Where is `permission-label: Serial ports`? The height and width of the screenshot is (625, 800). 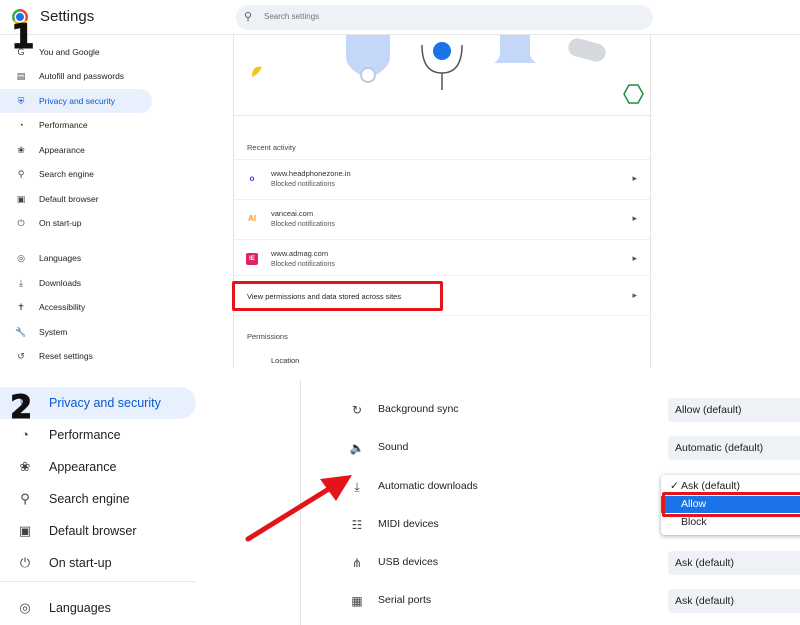
permission-label: Serial ports is located at coordinates (405, 600).